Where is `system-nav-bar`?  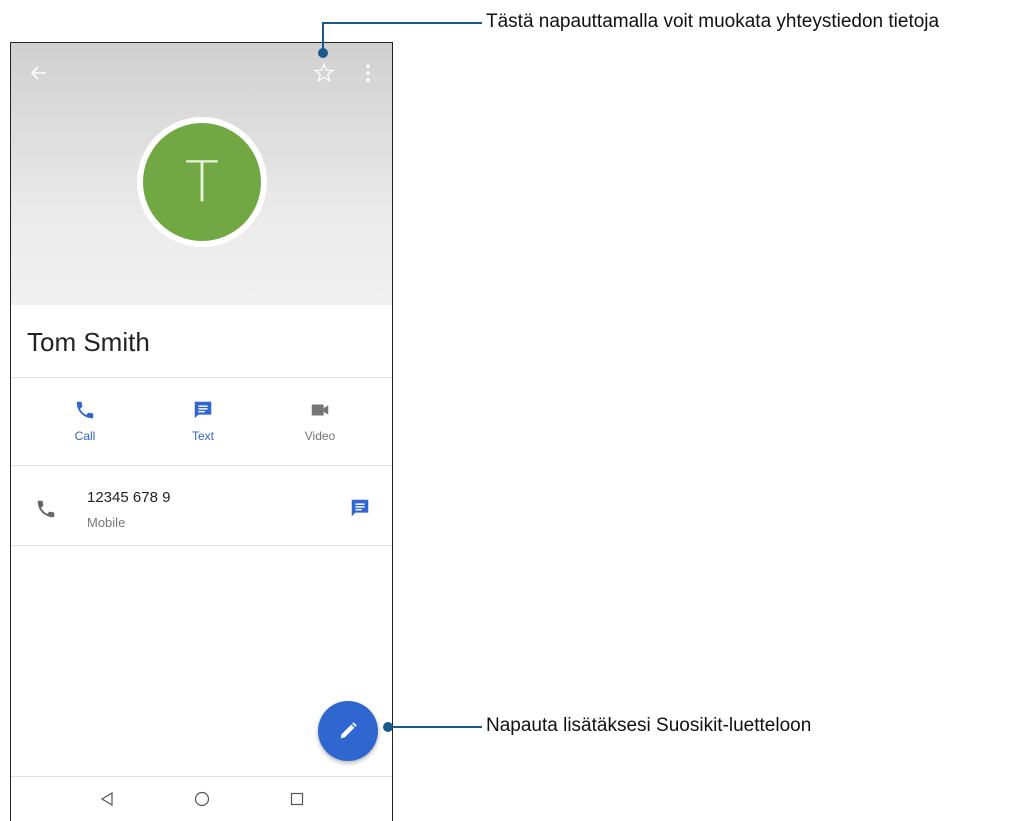
system-nav-bar is located at coordinates (201, 798).